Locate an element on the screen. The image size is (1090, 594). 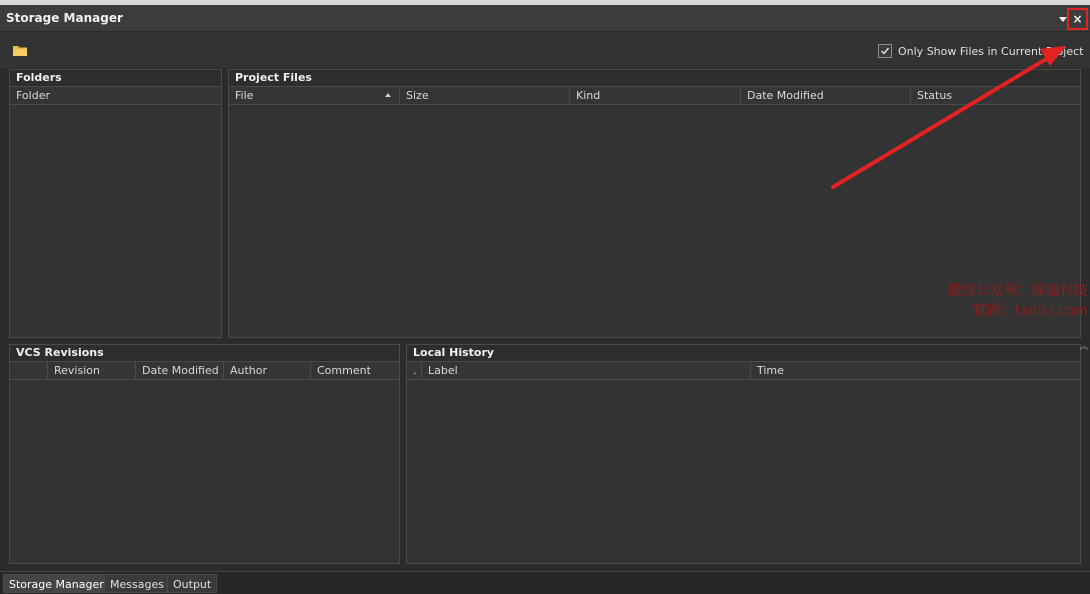
column-comment: Comment is located at coordinates (355, 370).